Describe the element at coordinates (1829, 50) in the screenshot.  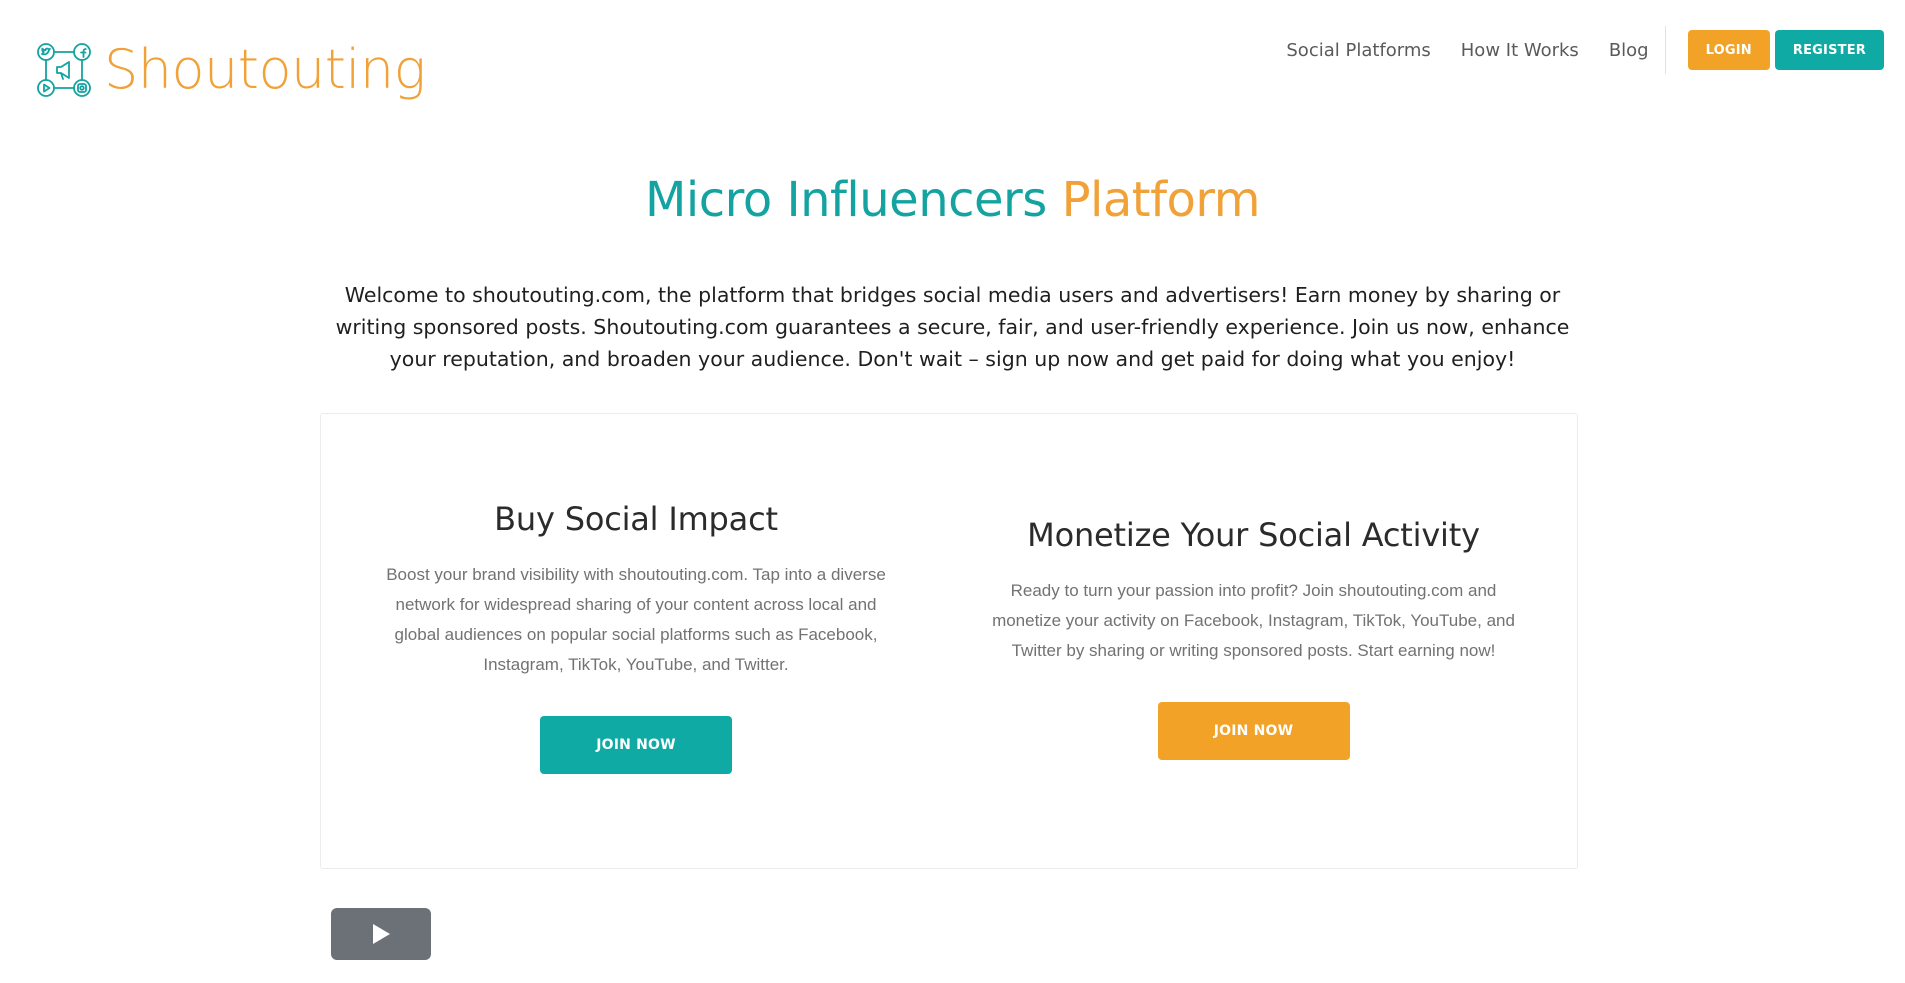
I see `register-button: REGISTER` at that location.